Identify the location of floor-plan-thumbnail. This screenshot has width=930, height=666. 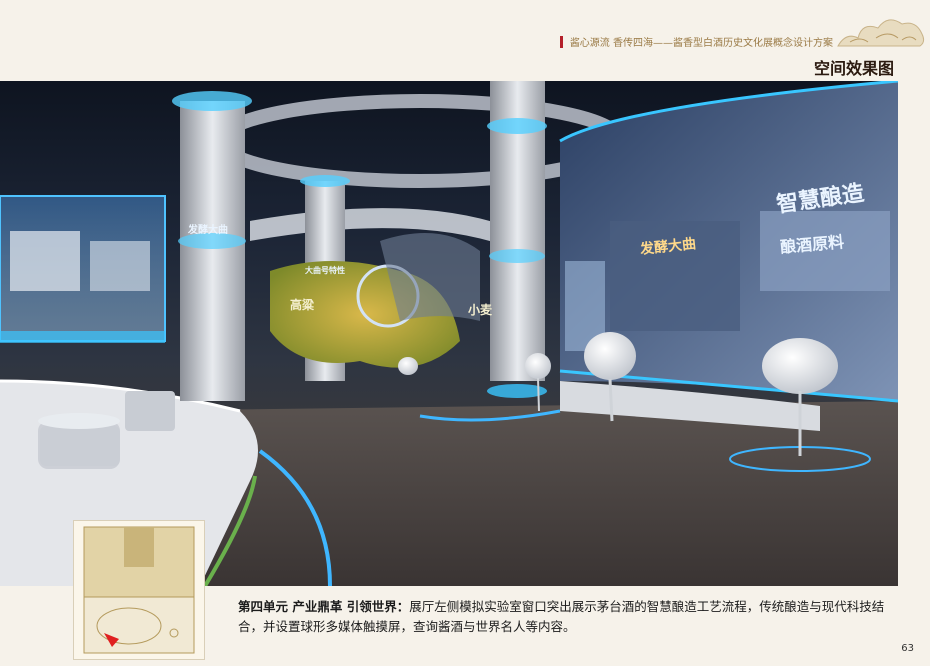
(139, 590).